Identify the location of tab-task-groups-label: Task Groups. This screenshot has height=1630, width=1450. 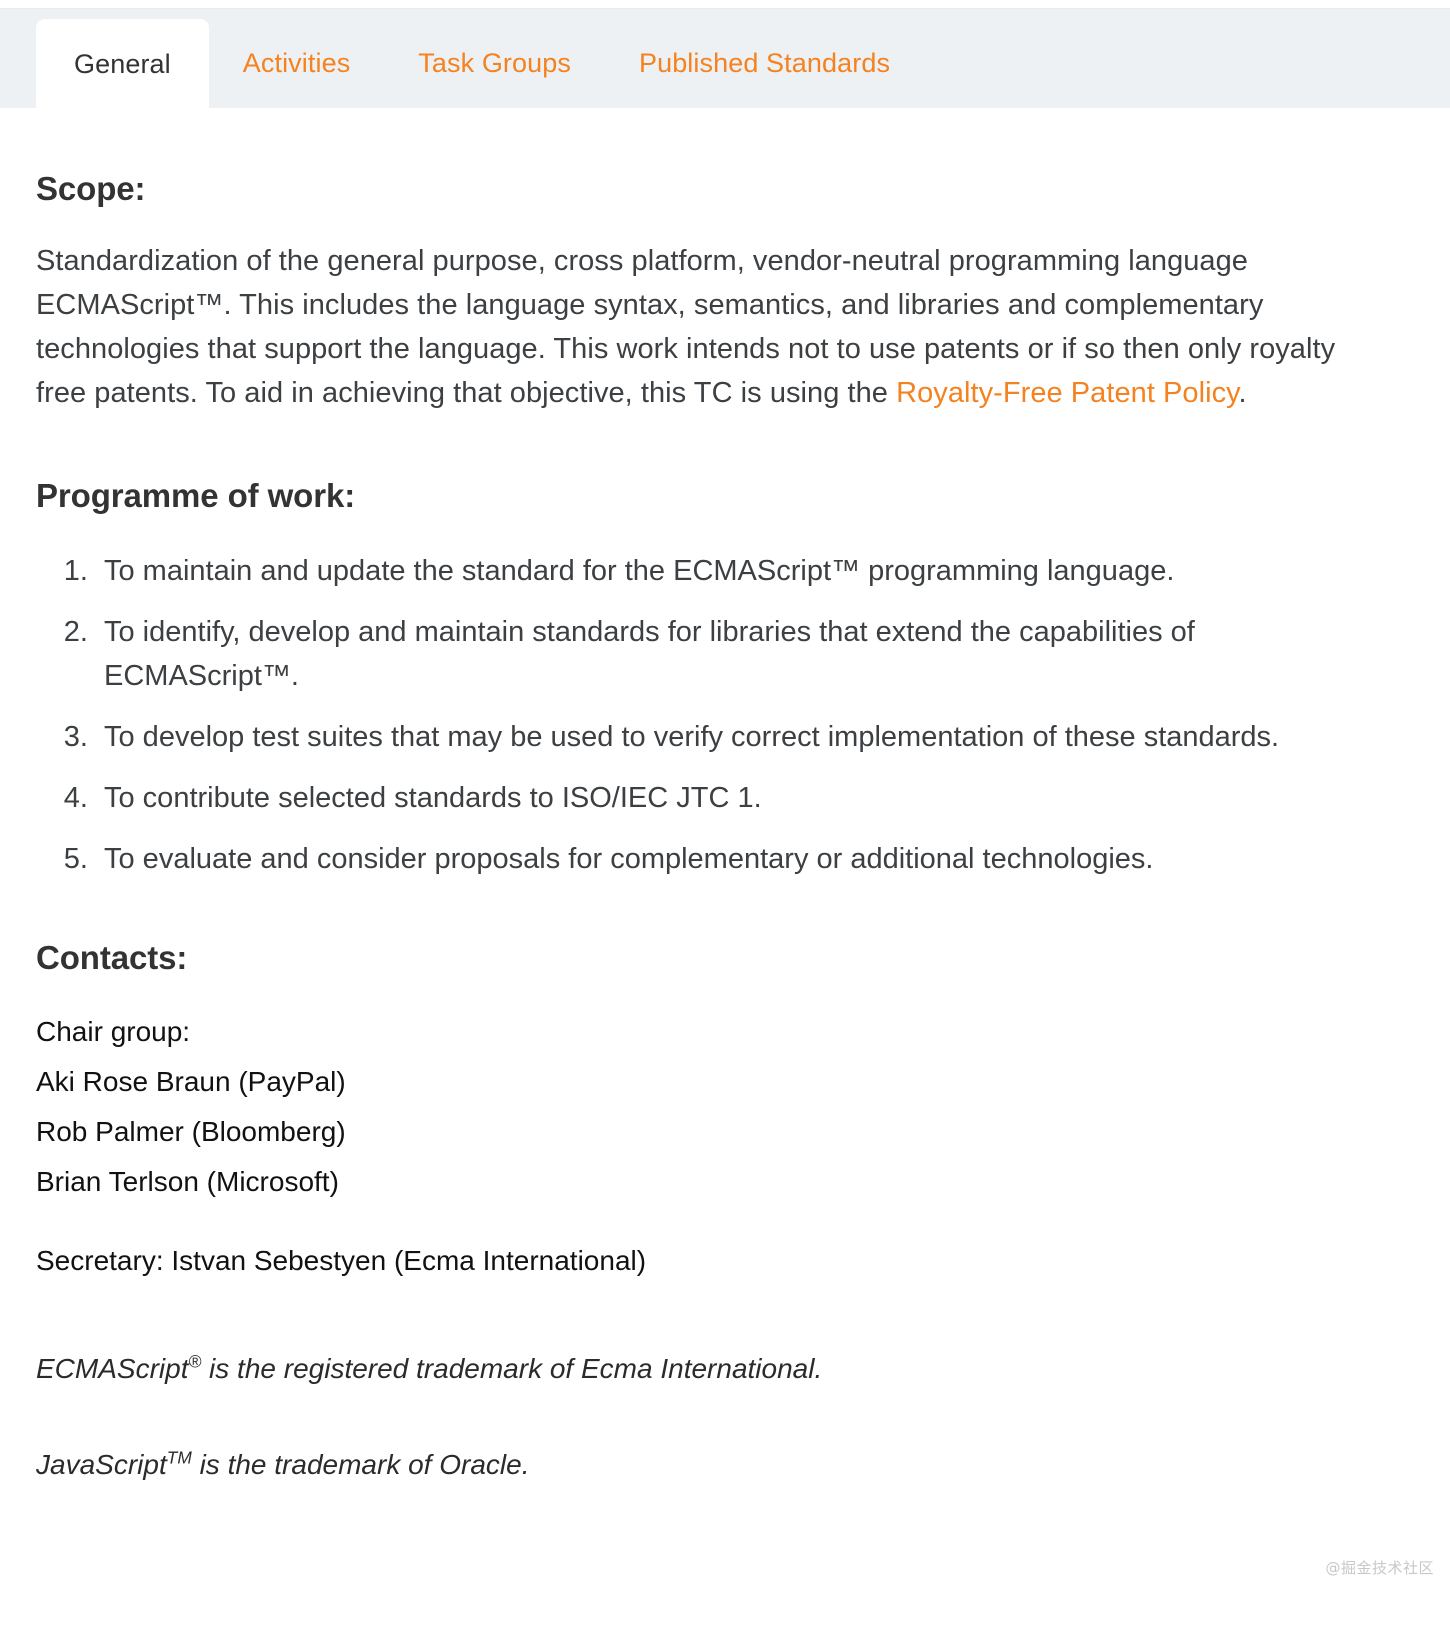
(494, 63).